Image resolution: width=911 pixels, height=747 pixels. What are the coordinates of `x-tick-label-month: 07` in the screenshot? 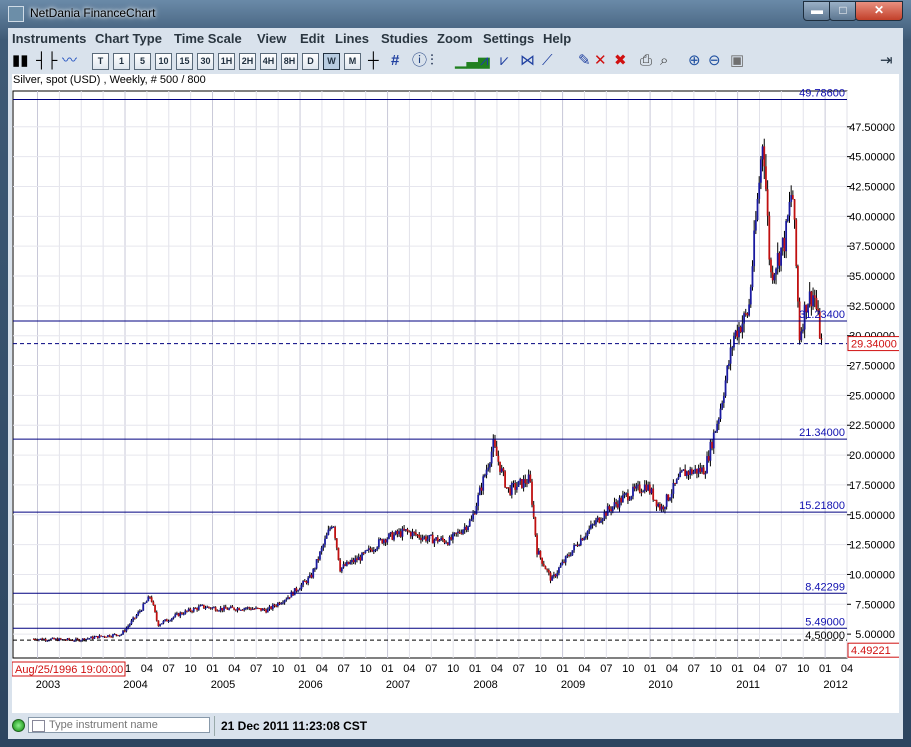 It's located at (256, 669).